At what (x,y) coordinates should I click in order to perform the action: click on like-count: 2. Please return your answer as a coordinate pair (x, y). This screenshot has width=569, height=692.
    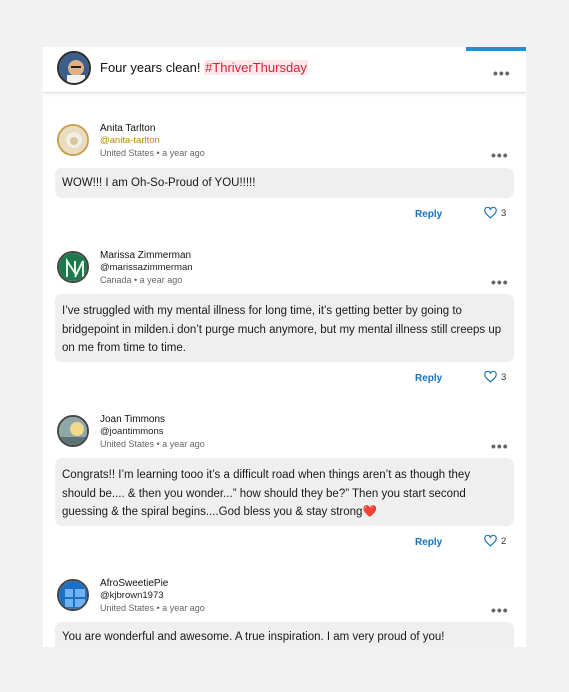
    Looking at the image, I should click on (504, 541).